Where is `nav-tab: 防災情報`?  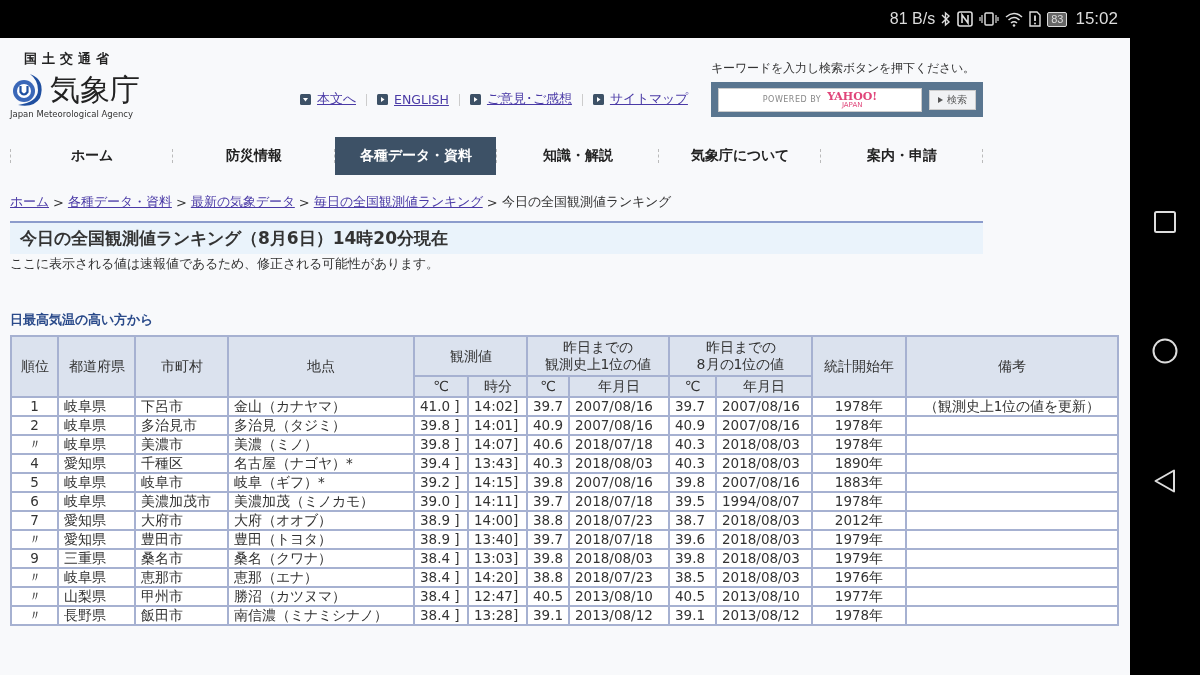
nav-tab: 防災情報 is located at coordinates (253, 156).